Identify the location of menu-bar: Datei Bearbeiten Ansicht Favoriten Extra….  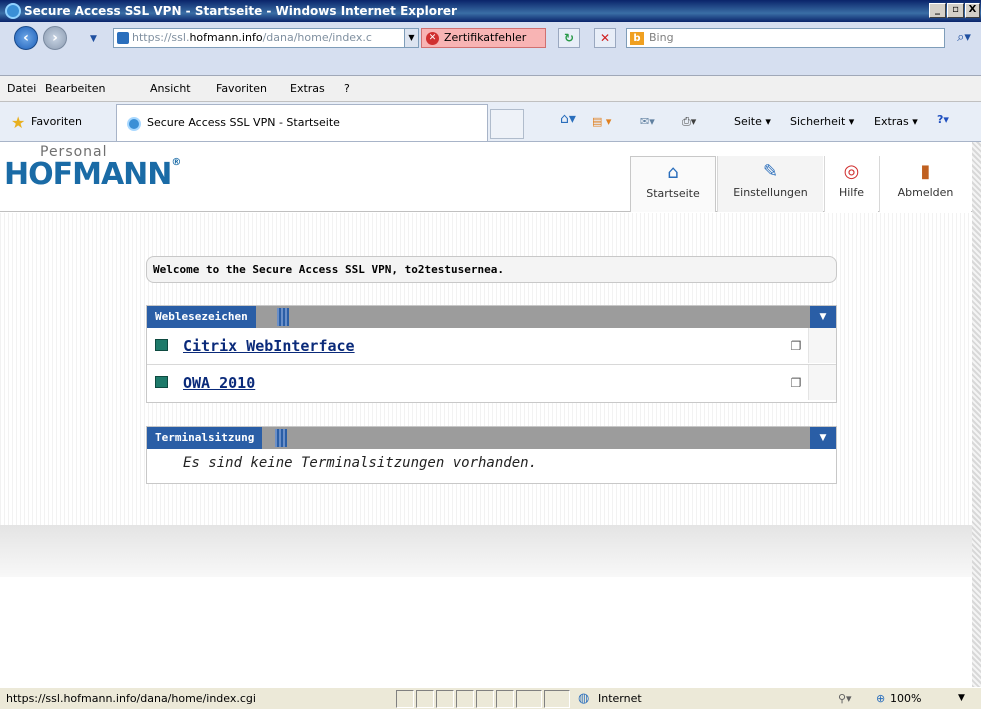
(490, 89).